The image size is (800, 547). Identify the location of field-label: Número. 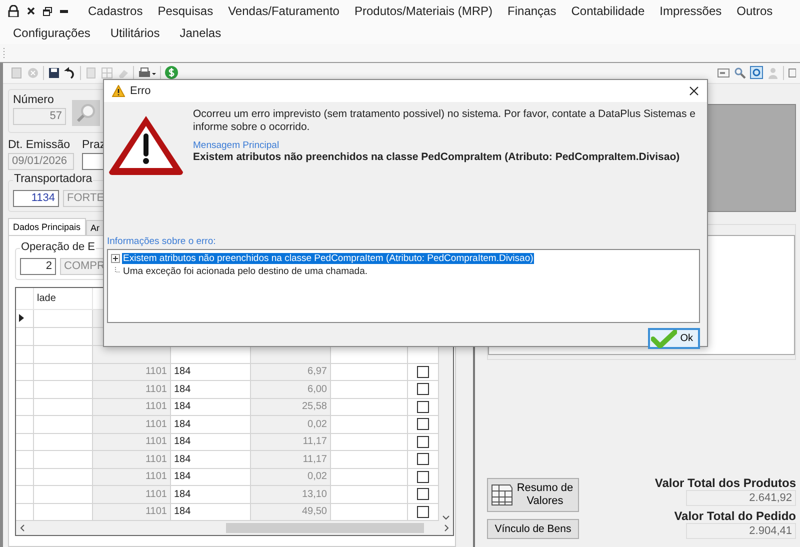
(34, 100).